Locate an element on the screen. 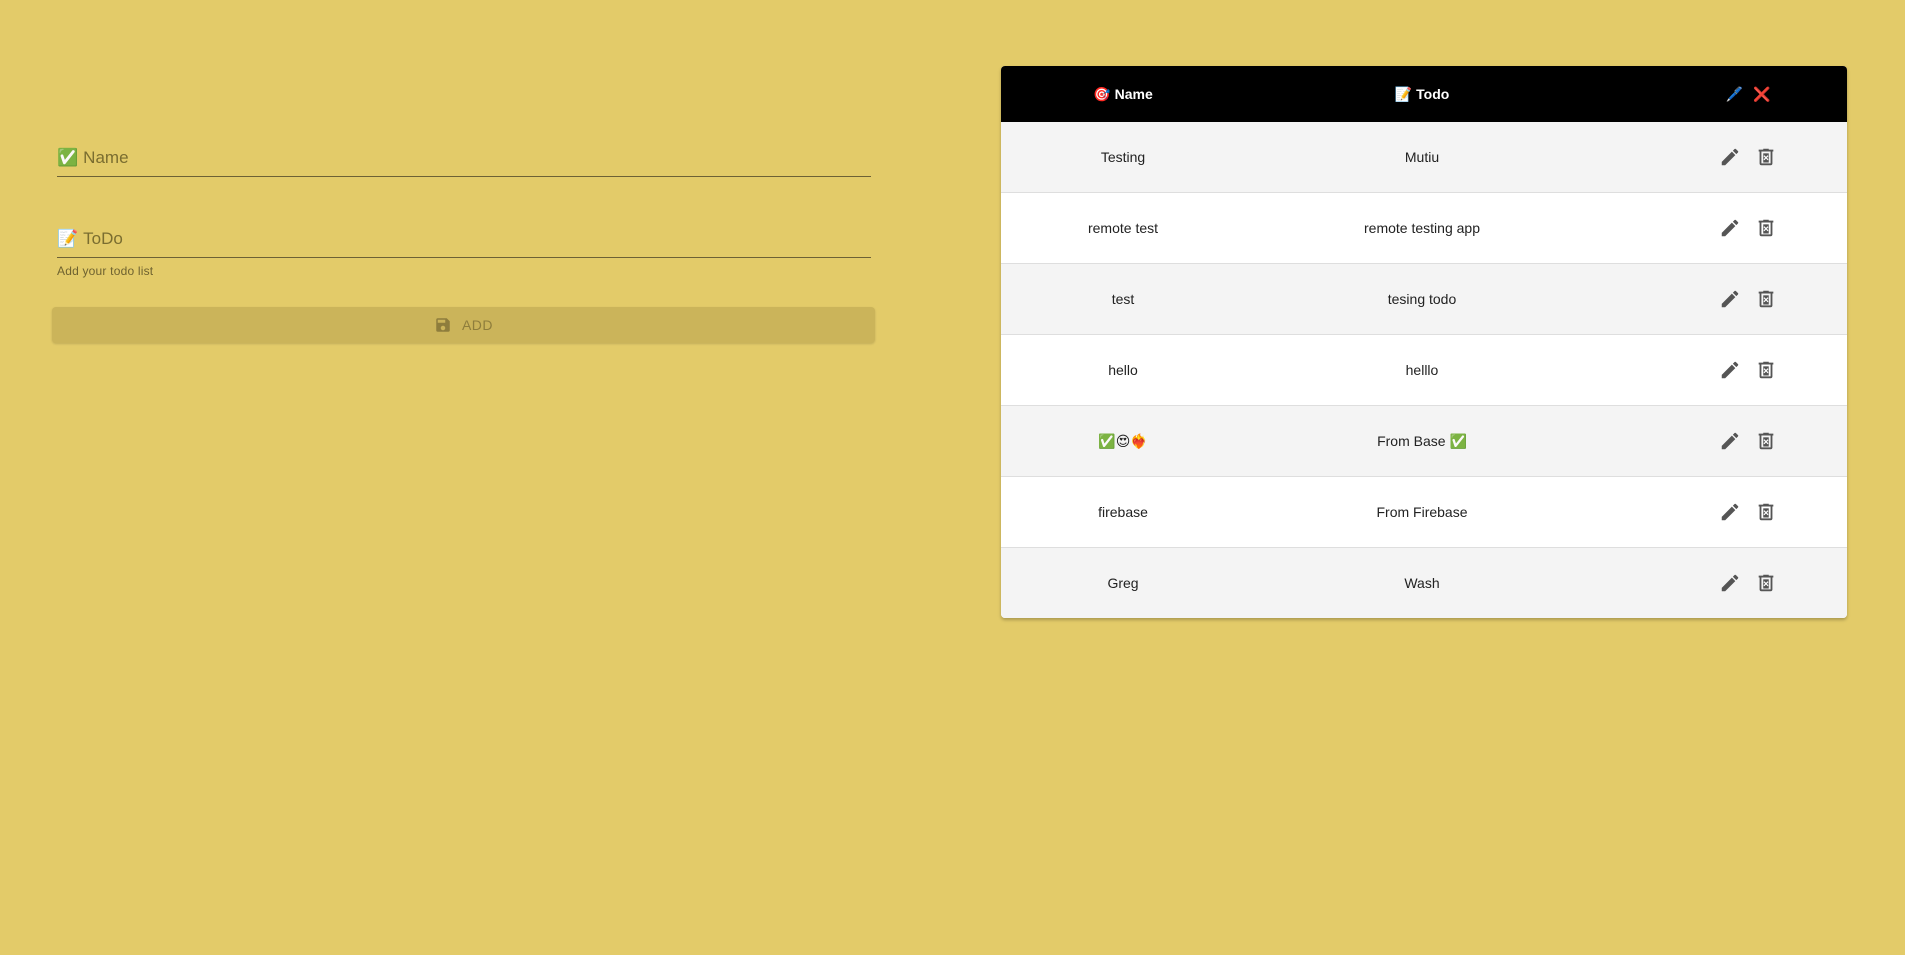 The height and width of the screenshot is (955, 1905). cross-icon: ❌ is located at coordinates (1762, 93).